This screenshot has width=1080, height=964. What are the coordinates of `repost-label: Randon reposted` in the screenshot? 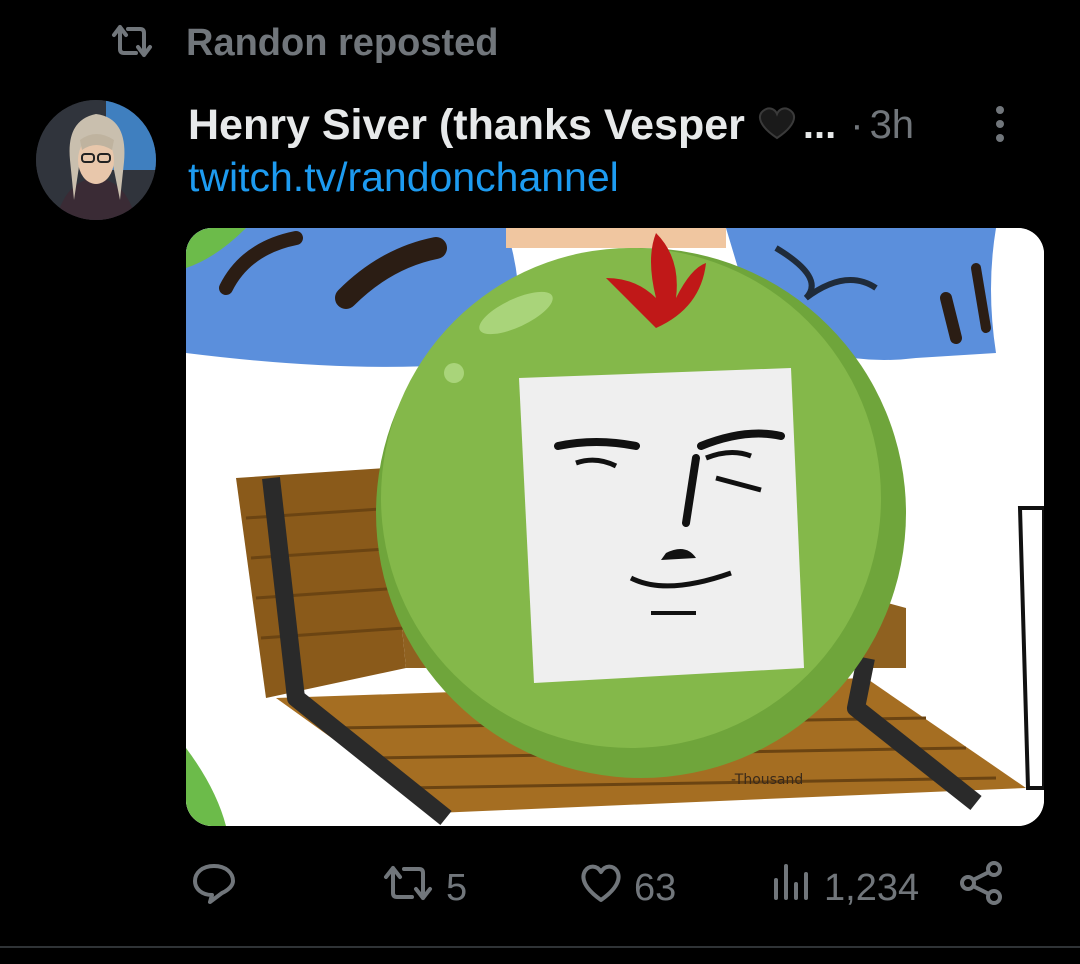 It's located at (342, 42).